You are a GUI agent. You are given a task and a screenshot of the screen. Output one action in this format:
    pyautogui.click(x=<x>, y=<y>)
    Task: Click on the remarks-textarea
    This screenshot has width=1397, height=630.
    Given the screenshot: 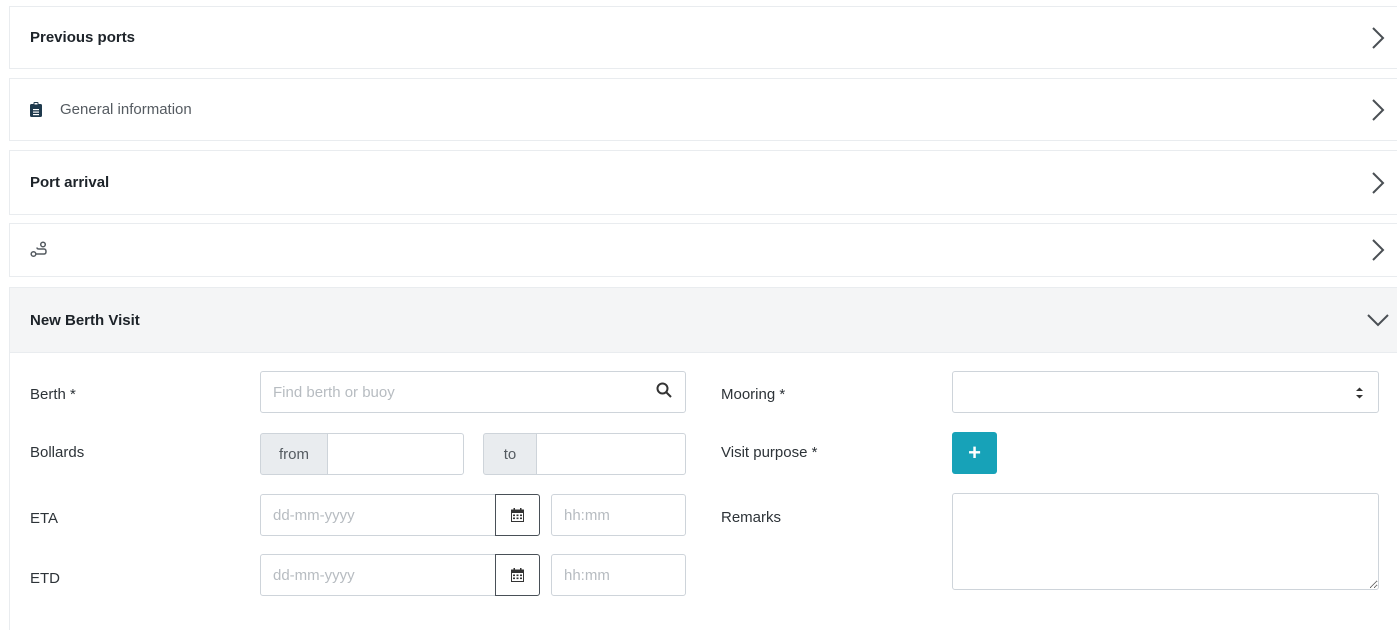 What is the action you would take?
    pyautogui.click(x=1165, y=541)
    